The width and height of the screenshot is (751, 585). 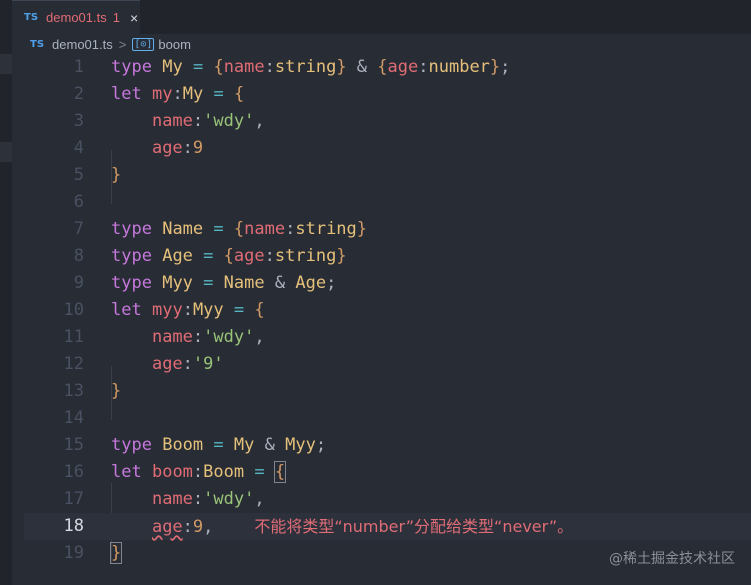 What do you see at coordinates (387, 499) in the screenshot?
I see `code-line: 17 name:'wdy',` at bounding box center [387, 499].